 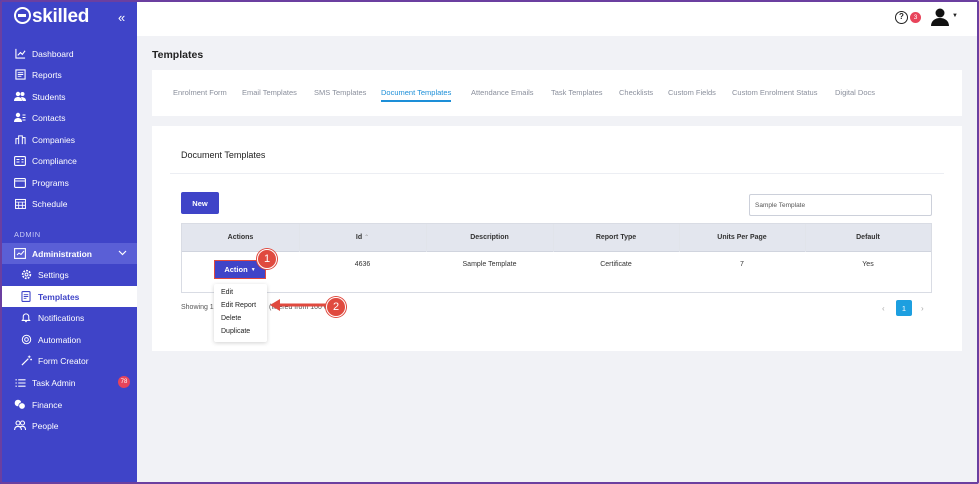 What do you see at coordinates (68, 296) in the screenshot?
I see `sidebar-item-templates: Templates` at bounding box center [68, 296].